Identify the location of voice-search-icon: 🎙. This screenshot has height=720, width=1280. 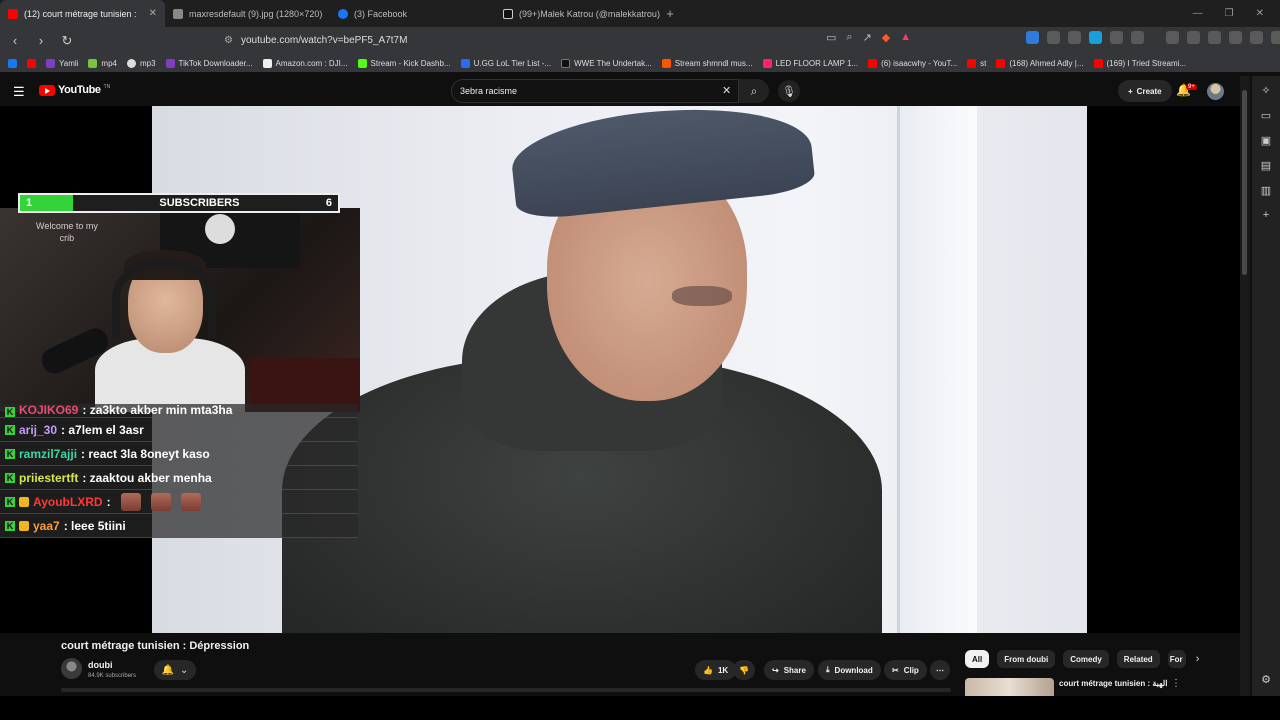
(789, 91).